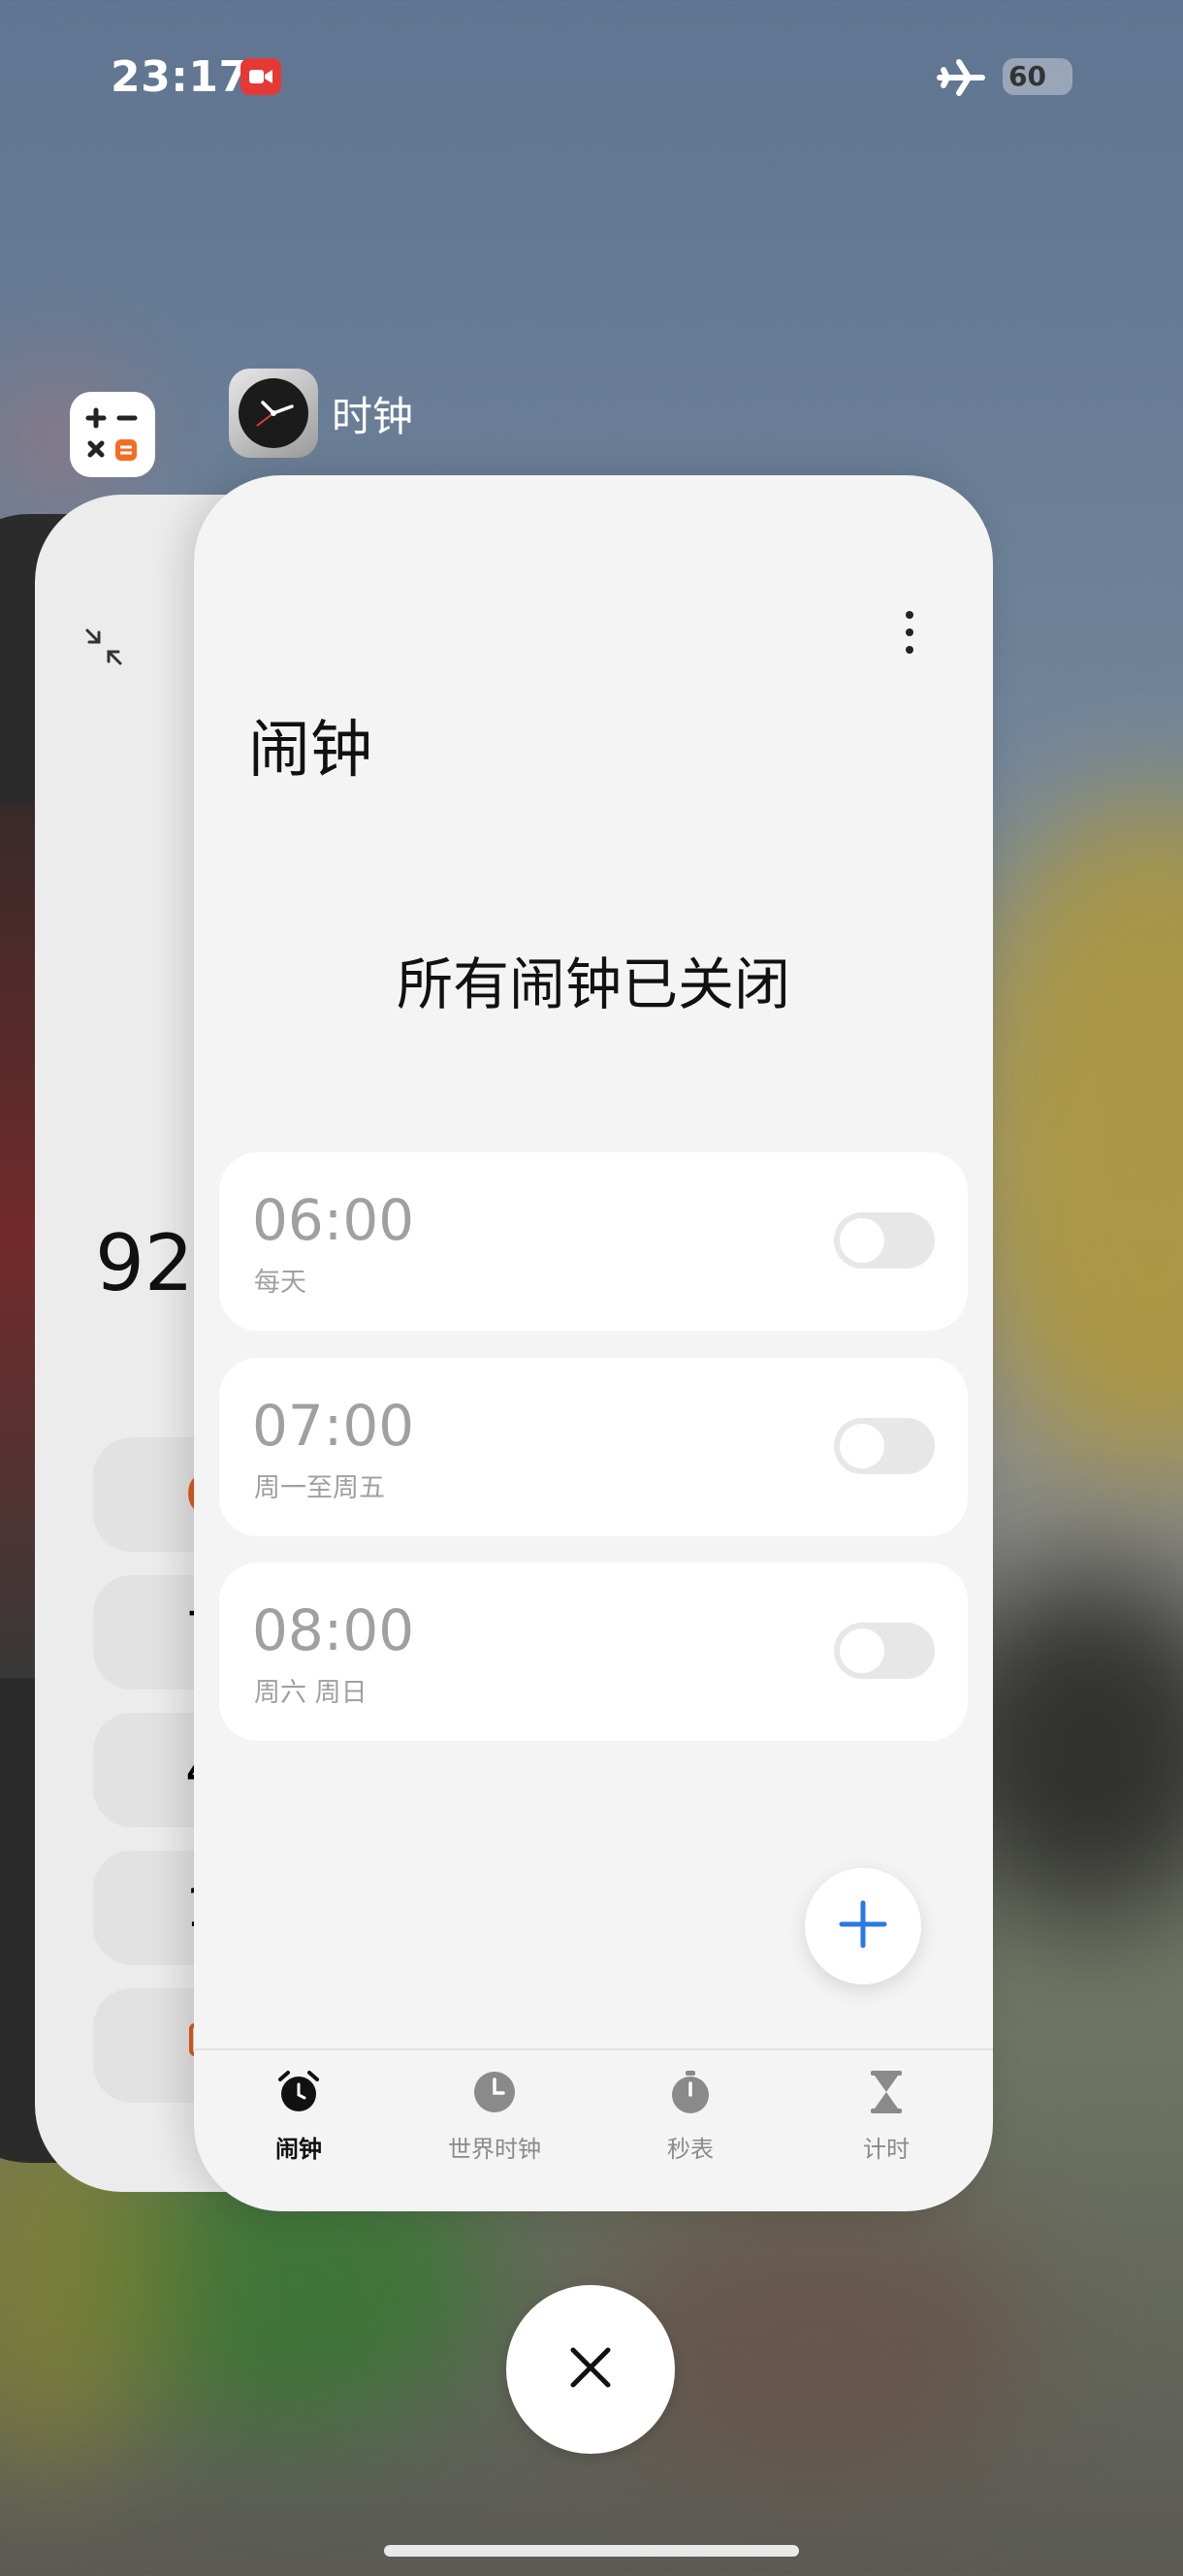 Image resolution: width=1183 pixels, height=2576 pixels. I want to click on alarm-repeat: 周一至周五, so click(319, 1488).